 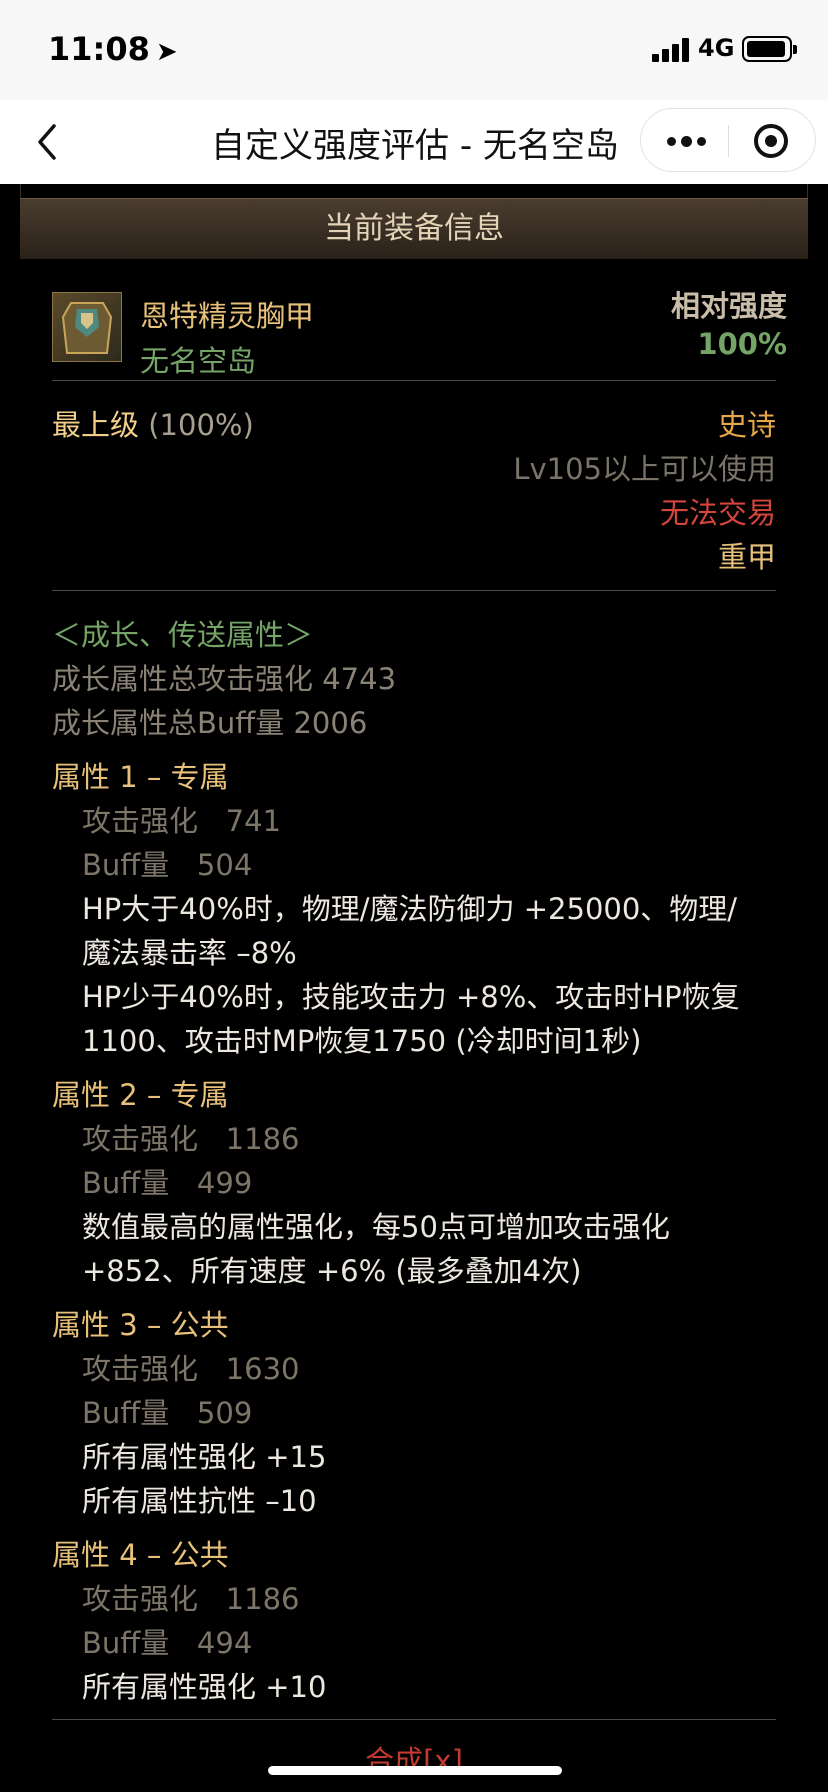 What do you see at coordinates (198, 361) in the screenshot?
I see `item-server: 无名空岛` at bounding box center [198, 361].